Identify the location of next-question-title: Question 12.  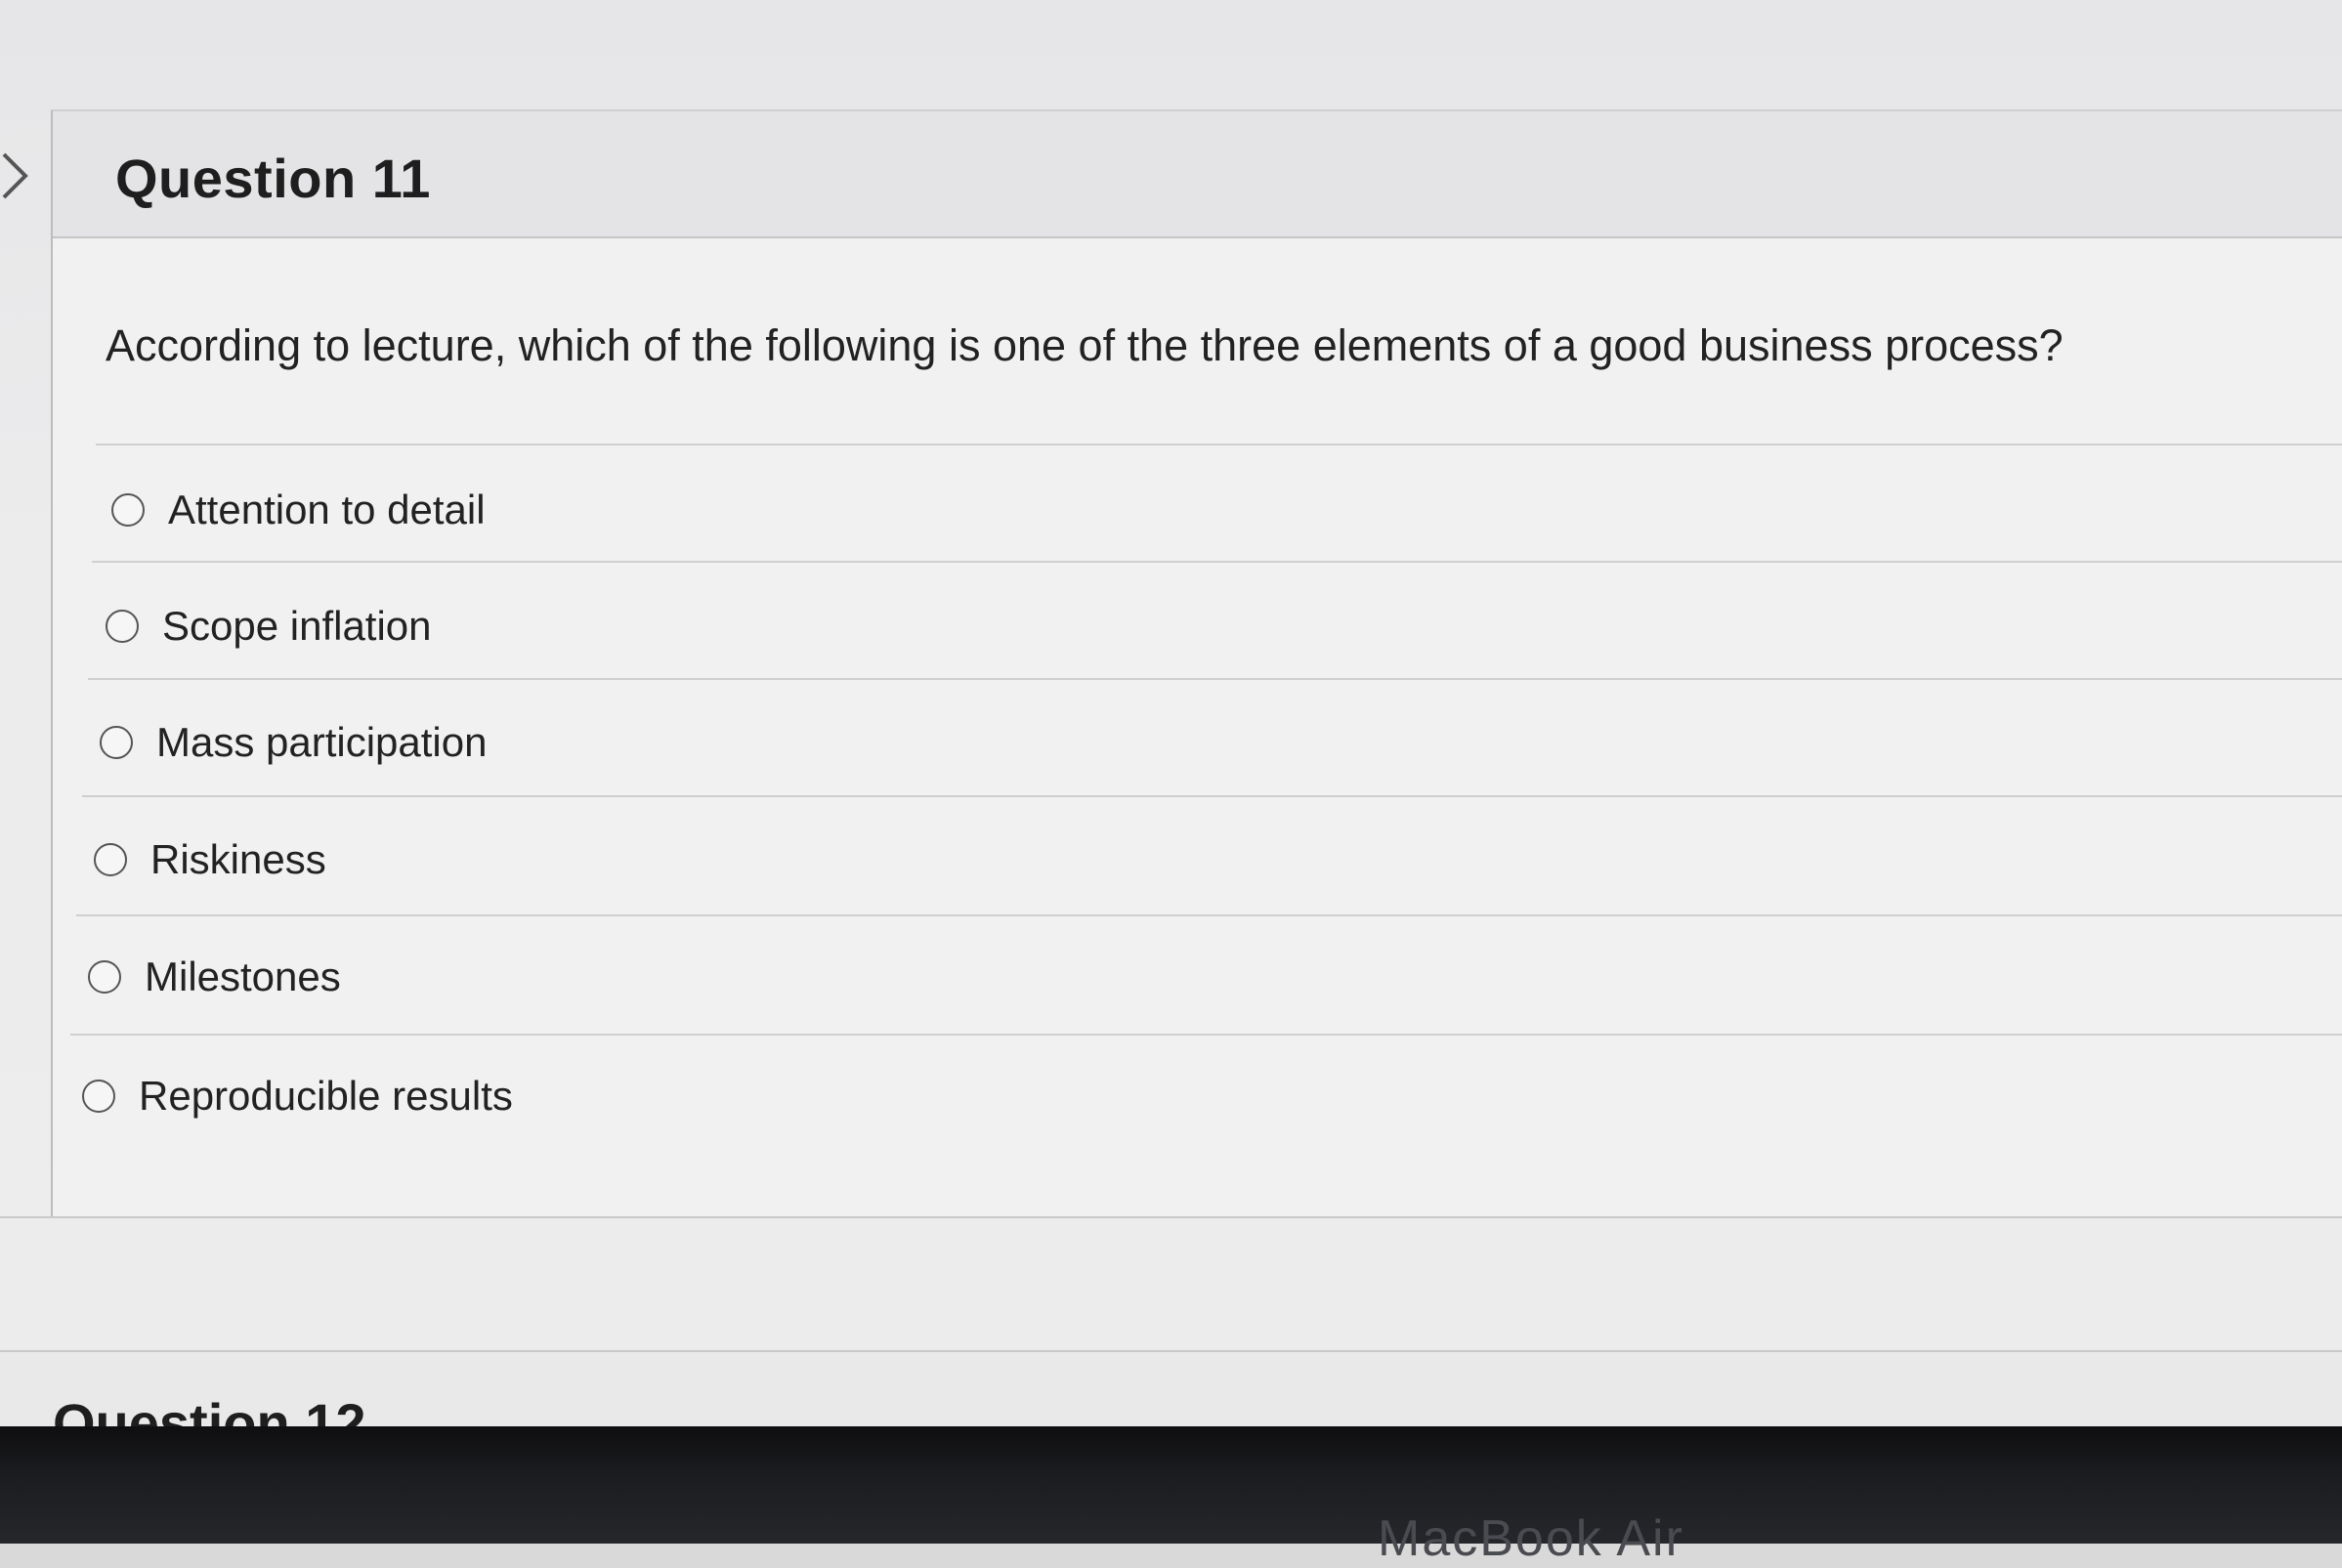
(209, 1409).